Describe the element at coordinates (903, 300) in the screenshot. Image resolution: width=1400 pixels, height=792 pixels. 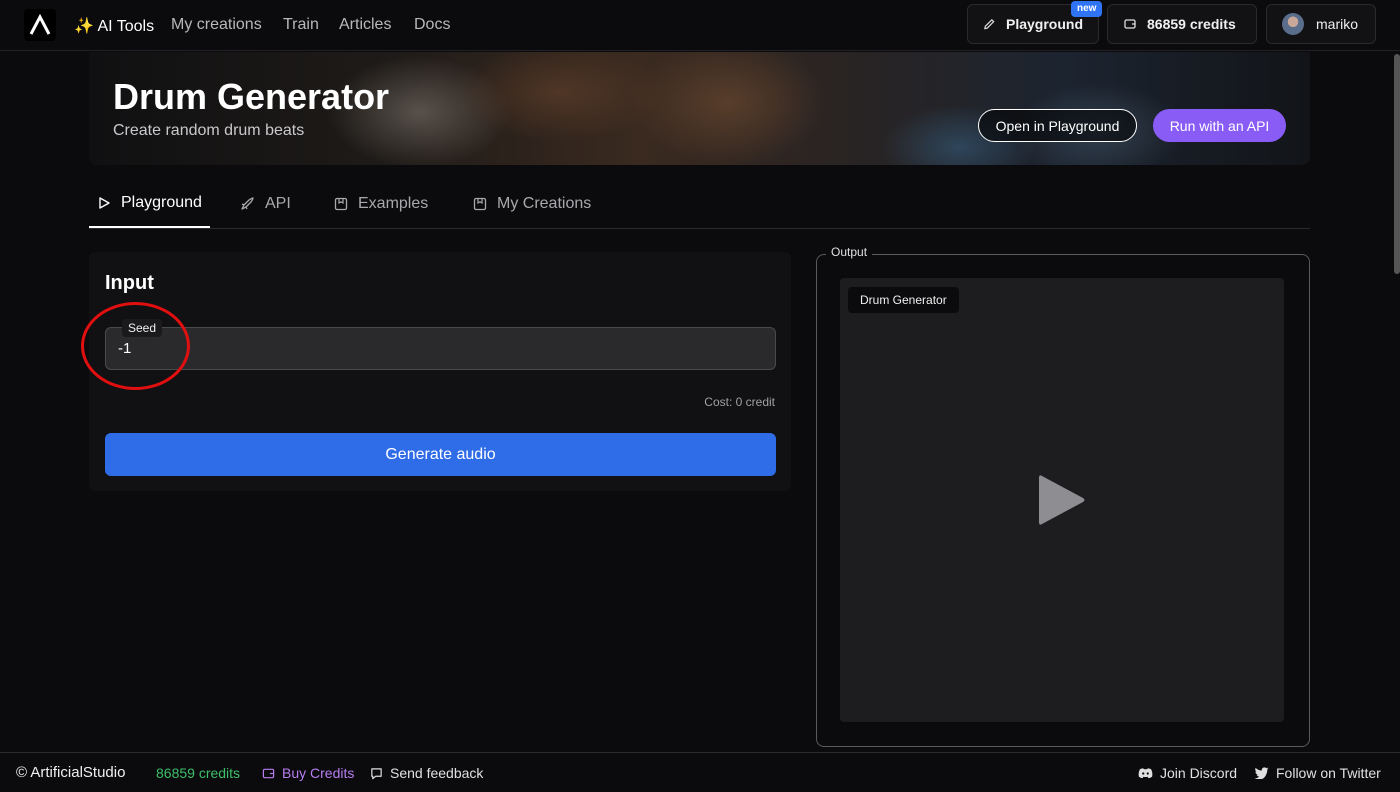
I see `output-chip: Drum Generator` at that location.